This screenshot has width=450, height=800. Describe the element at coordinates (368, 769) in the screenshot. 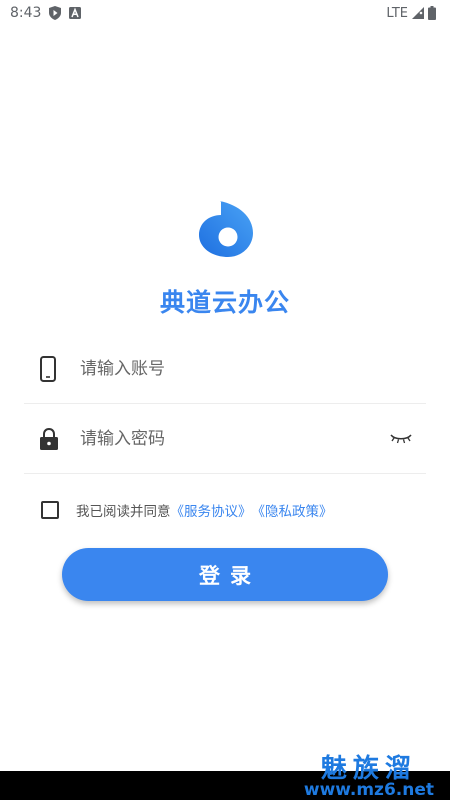

I see `watermark-title: 魅族溜` at that location.